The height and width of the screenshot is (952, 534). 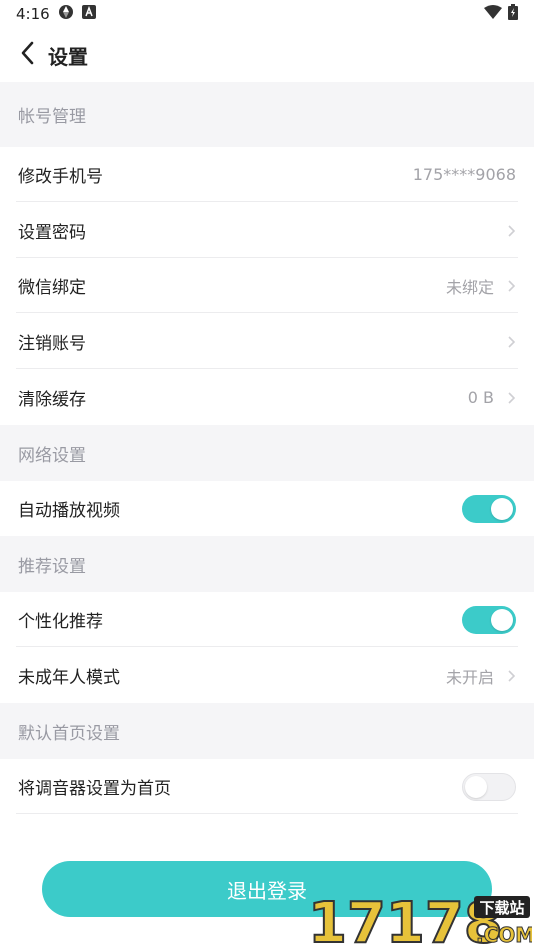 What do you see at coordinates (501, 908) in the screenshot?
I see `watermark-badge: 下载站` at bounding box center [501, 908].